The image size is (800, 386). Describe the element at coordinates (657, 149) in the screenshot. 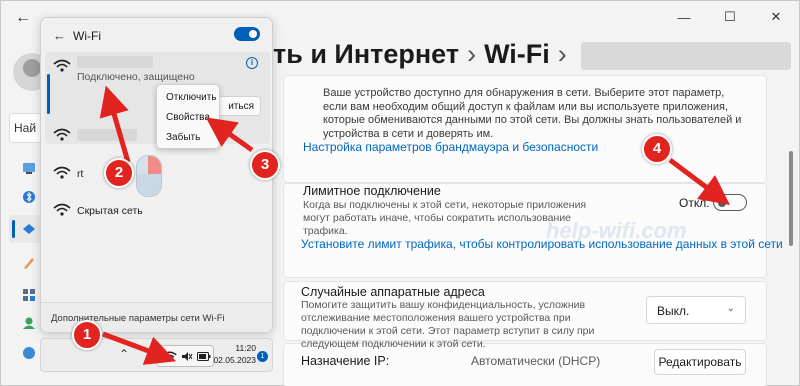

I see `annotation-badge-4: 4` at that location.